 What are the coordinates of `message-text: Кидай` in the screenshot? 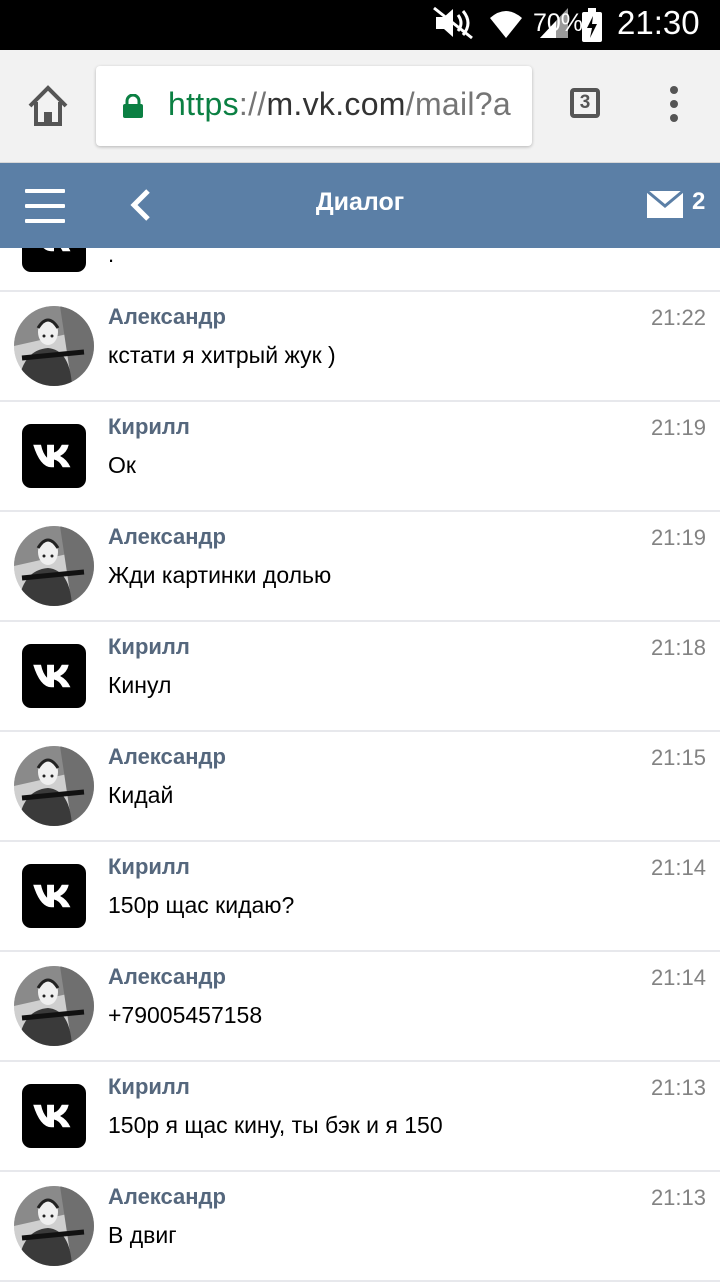 It's located at (141, 795).